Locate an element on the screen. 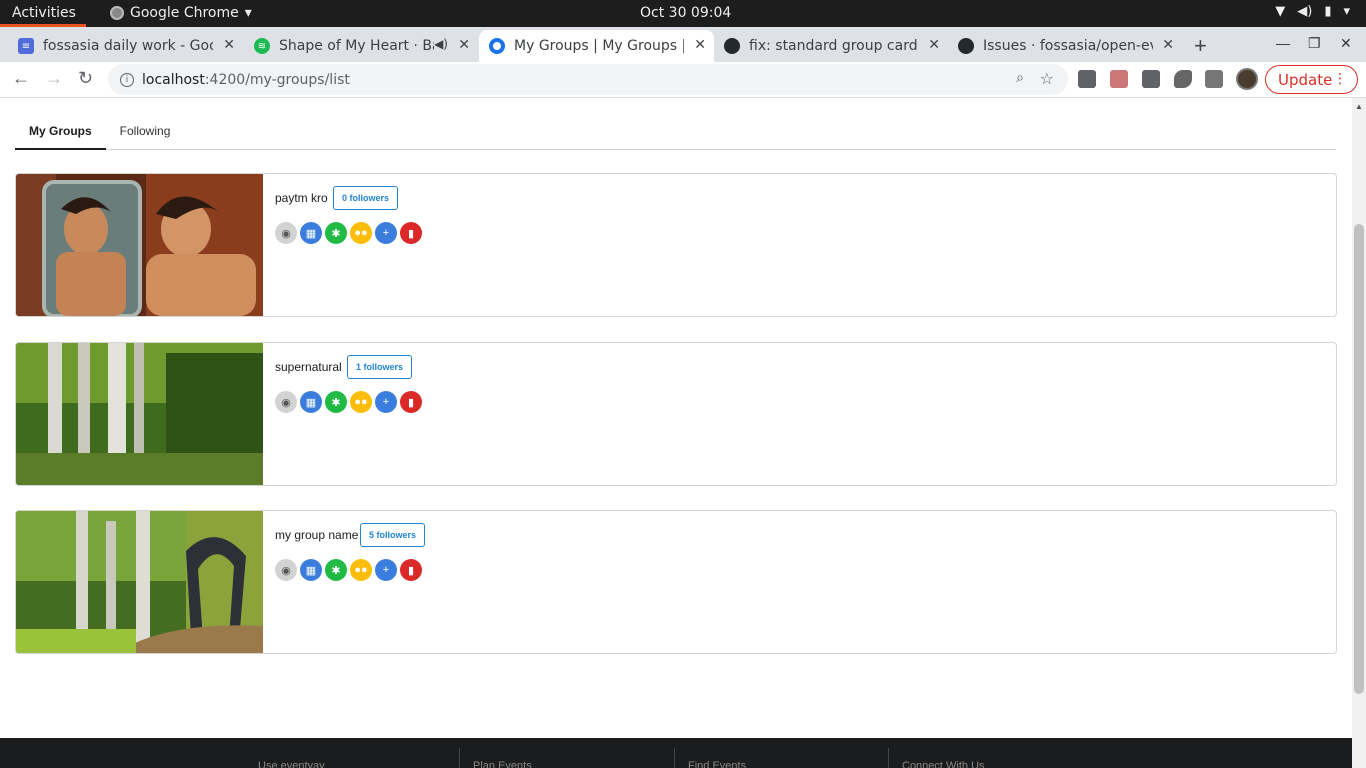 This screenshot has width=1366, height=768. tab-title: My Groups | My Groups | e is located at coordinates (599, 46).